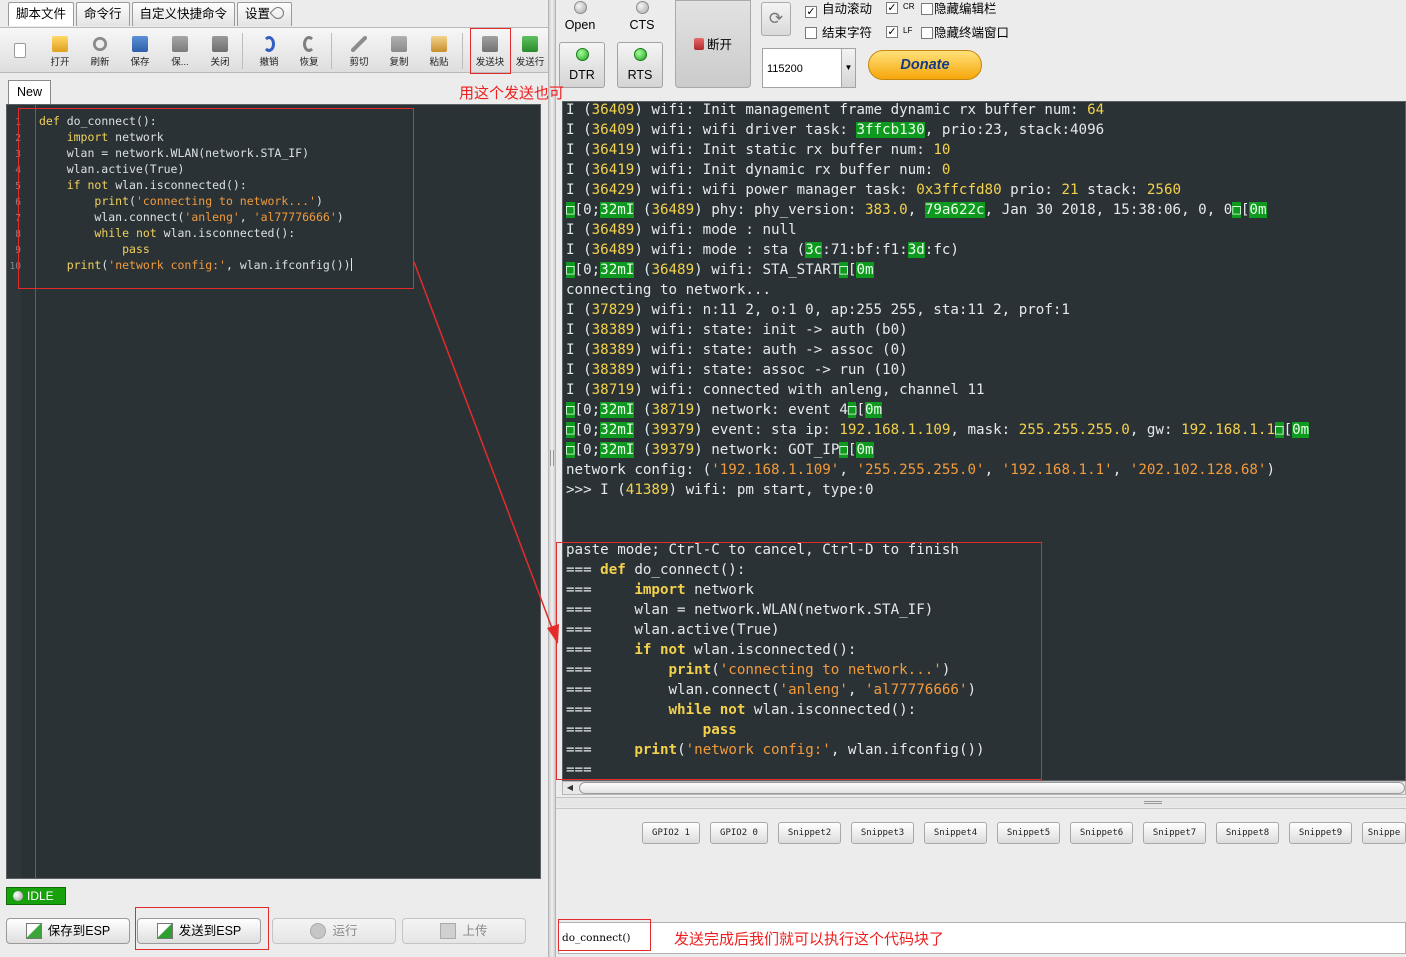  I want to click on annotation-arrow, so click(486, 452).